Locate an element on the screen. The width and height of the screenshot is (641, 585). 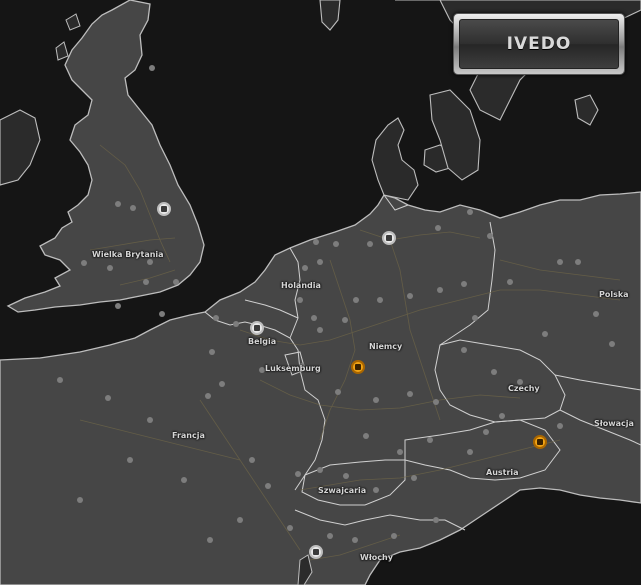
ivedo-button-face: IVEDO is located at coordinates (539, 44).